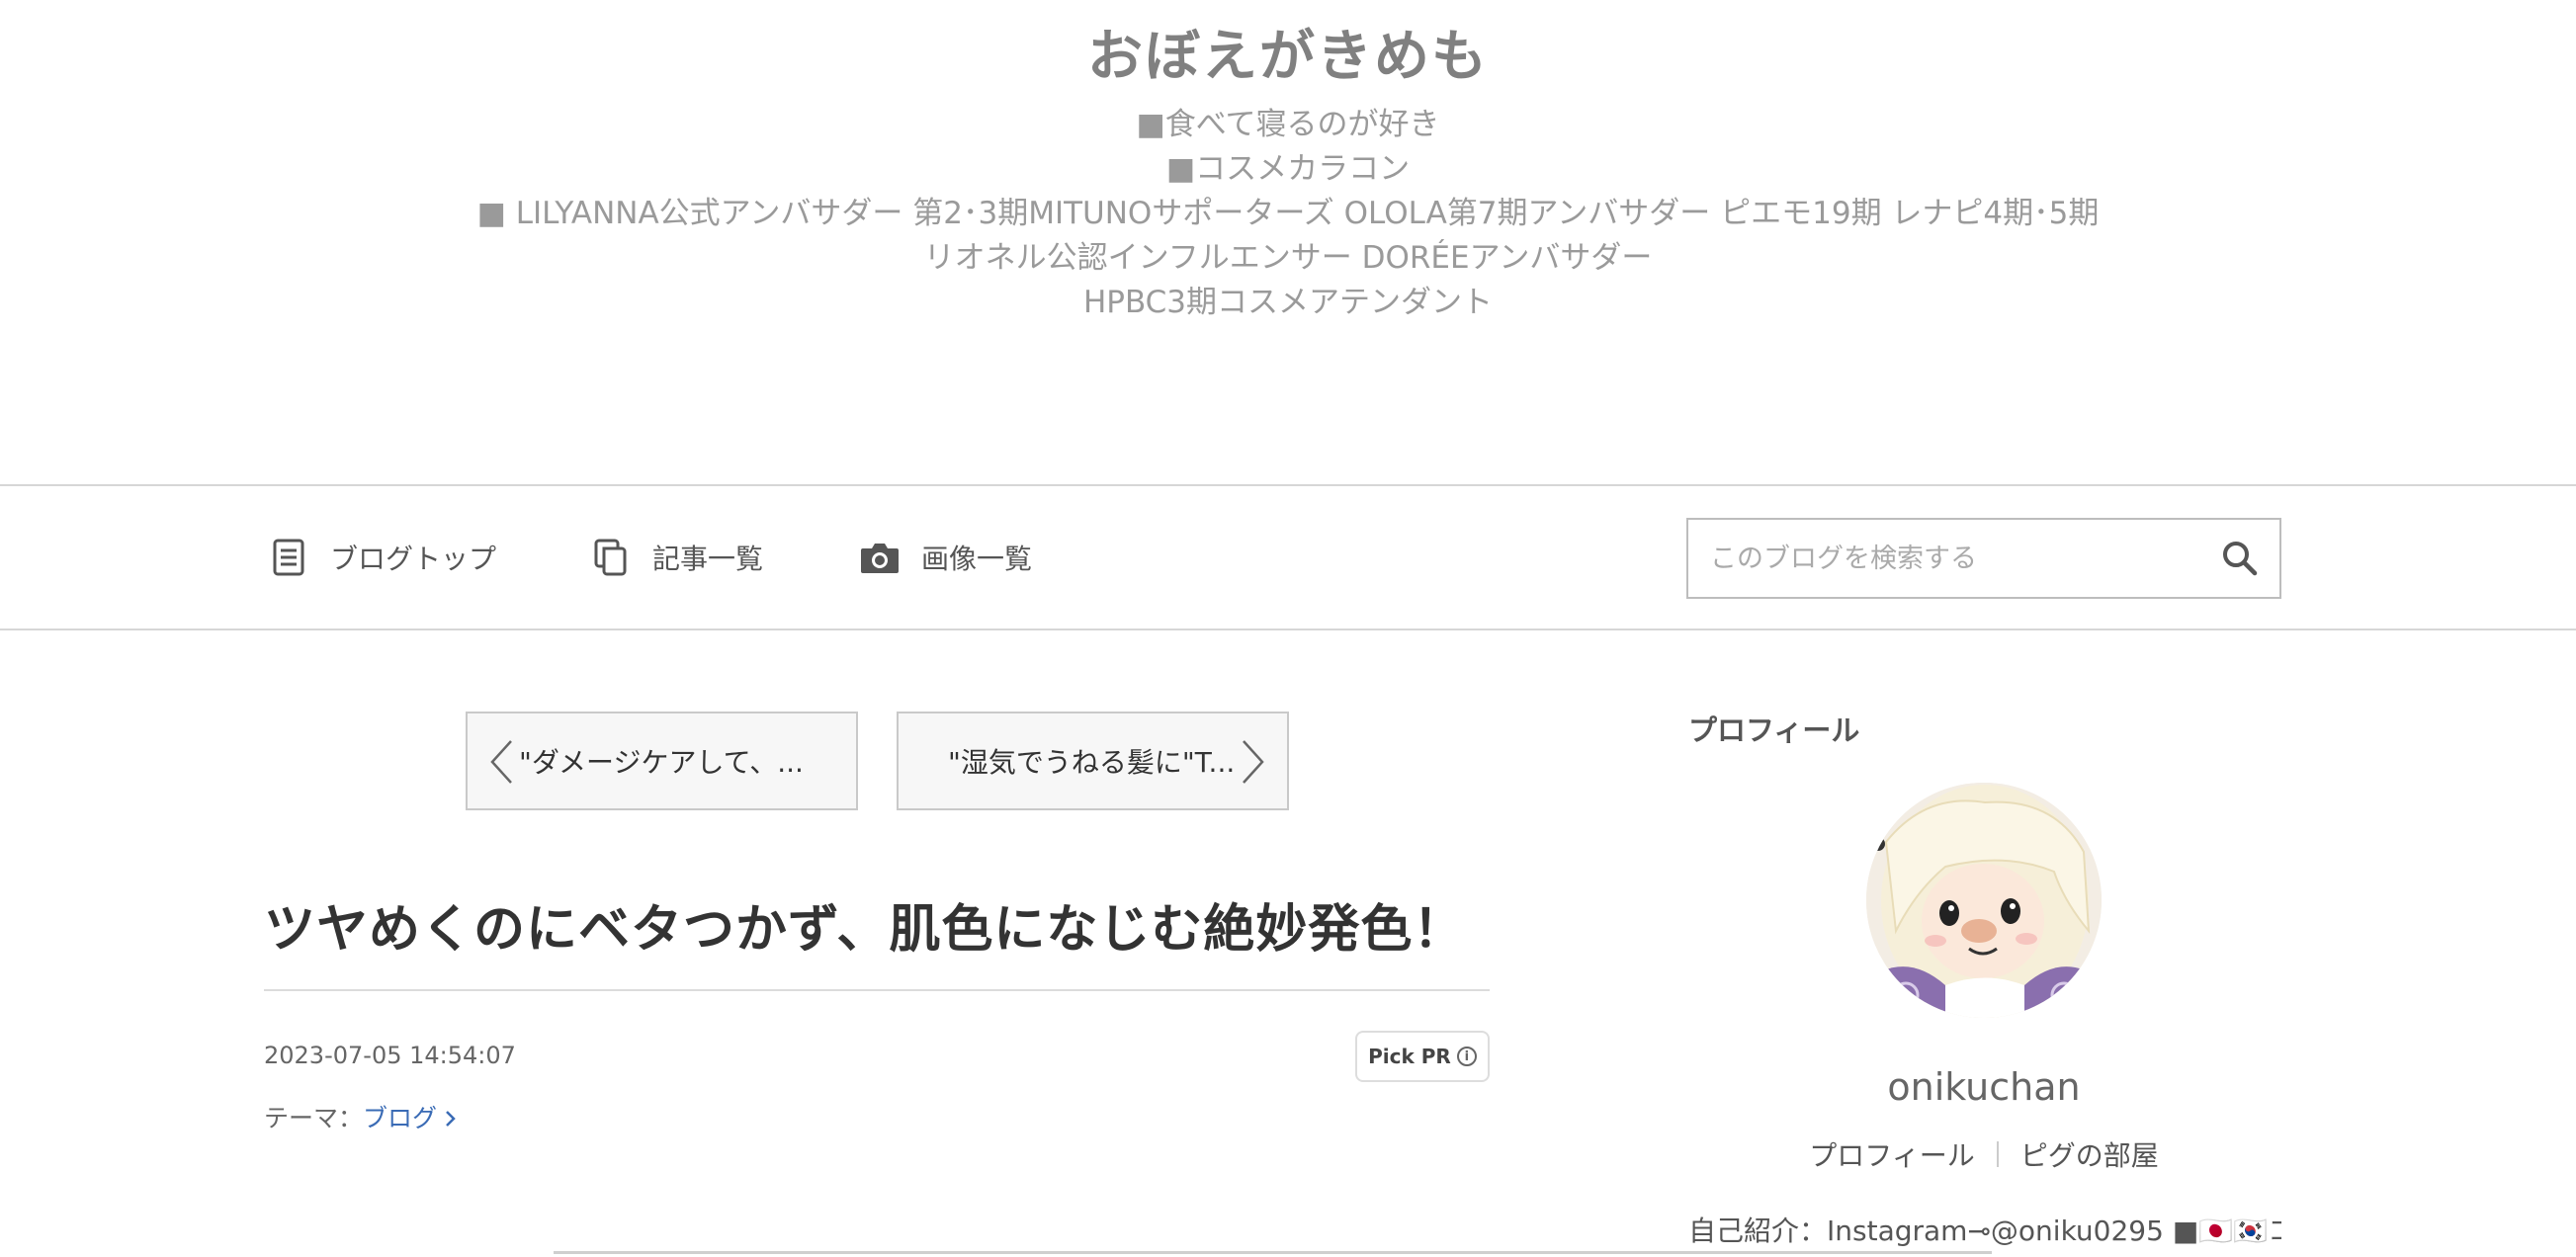  What do you see at coordinates (1983, 1087) in the screenshot?
I see `profile-name: onikuchan` at bounding box center [1983, 1087].